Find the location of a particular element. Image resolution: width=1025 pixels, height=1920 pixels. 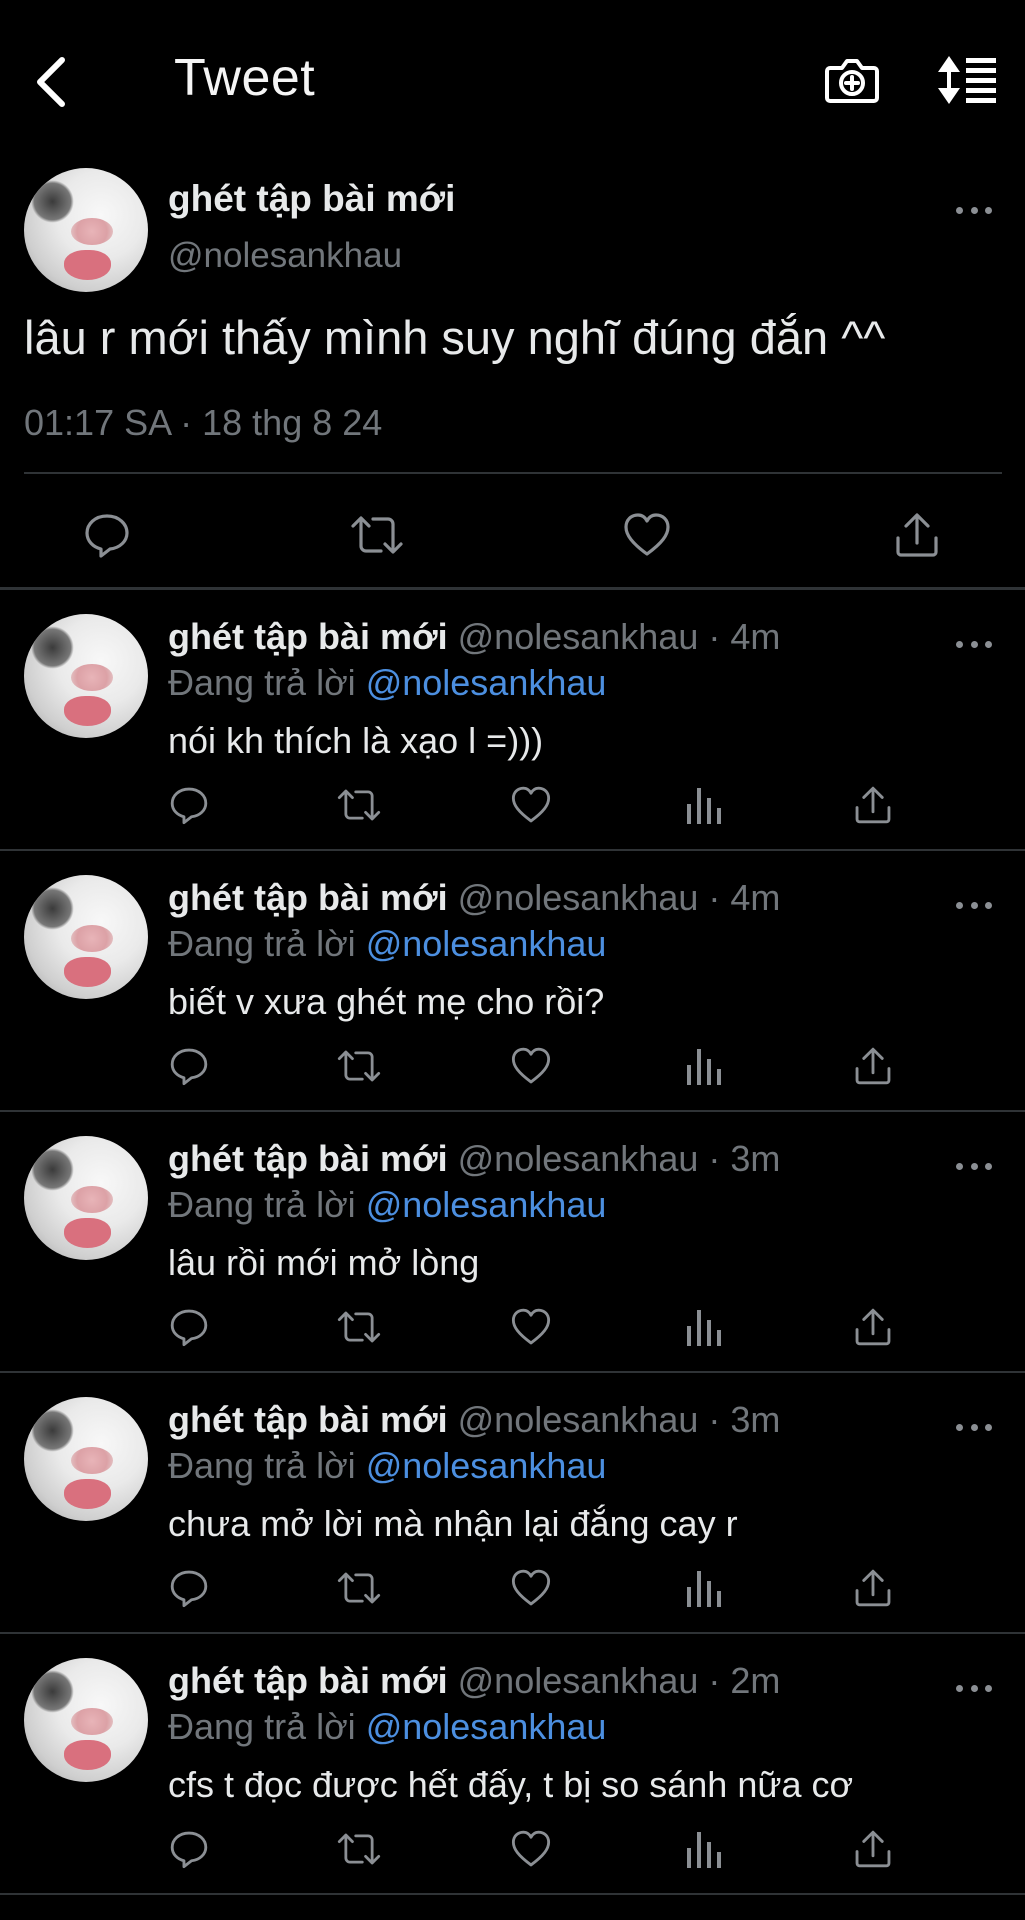

author-handle: @nolesankhau is located at coordinates (285, 256).